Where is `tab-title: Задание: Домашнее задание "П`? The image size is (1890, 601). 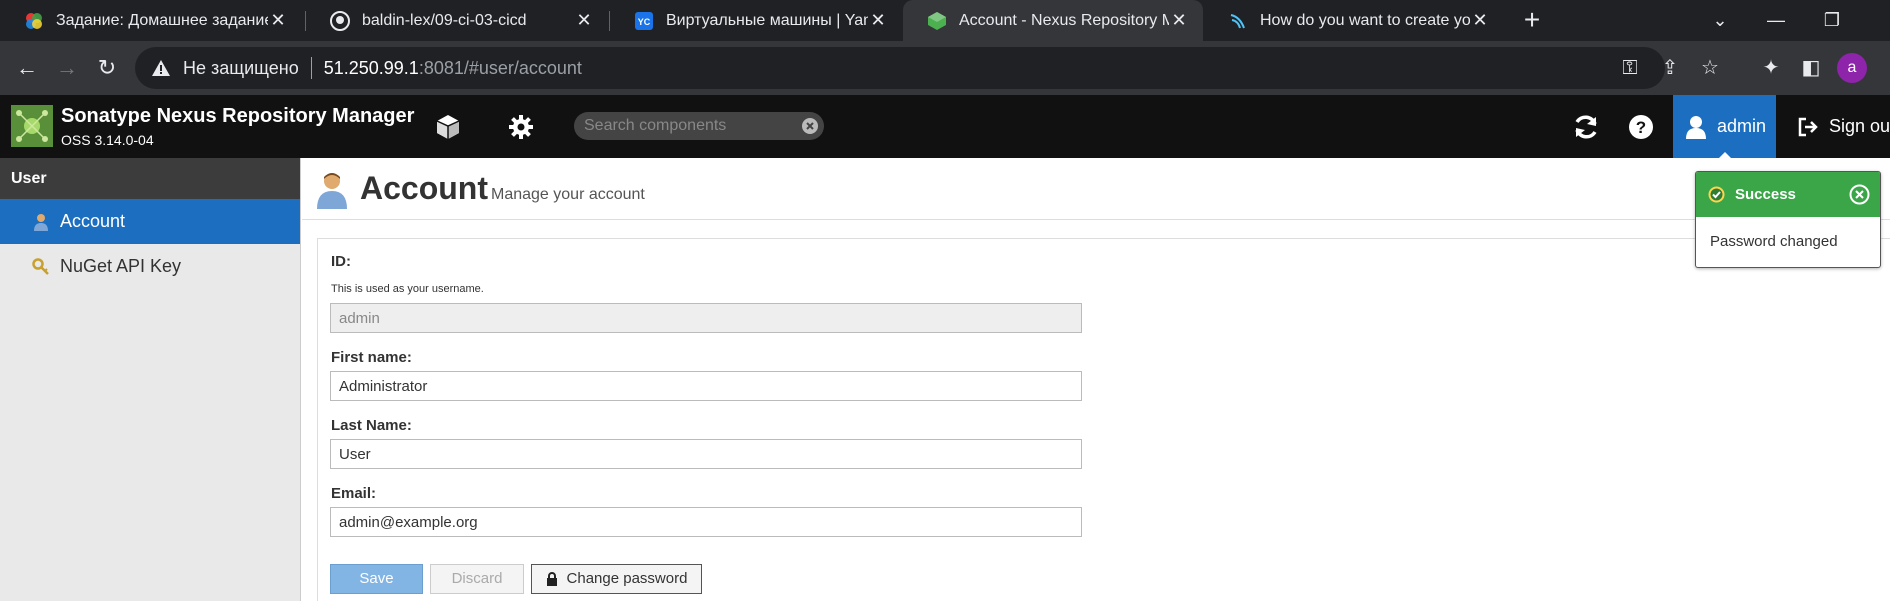 tab-title: Задание: Домашнее задание "П is located at coordinates (162, 20).